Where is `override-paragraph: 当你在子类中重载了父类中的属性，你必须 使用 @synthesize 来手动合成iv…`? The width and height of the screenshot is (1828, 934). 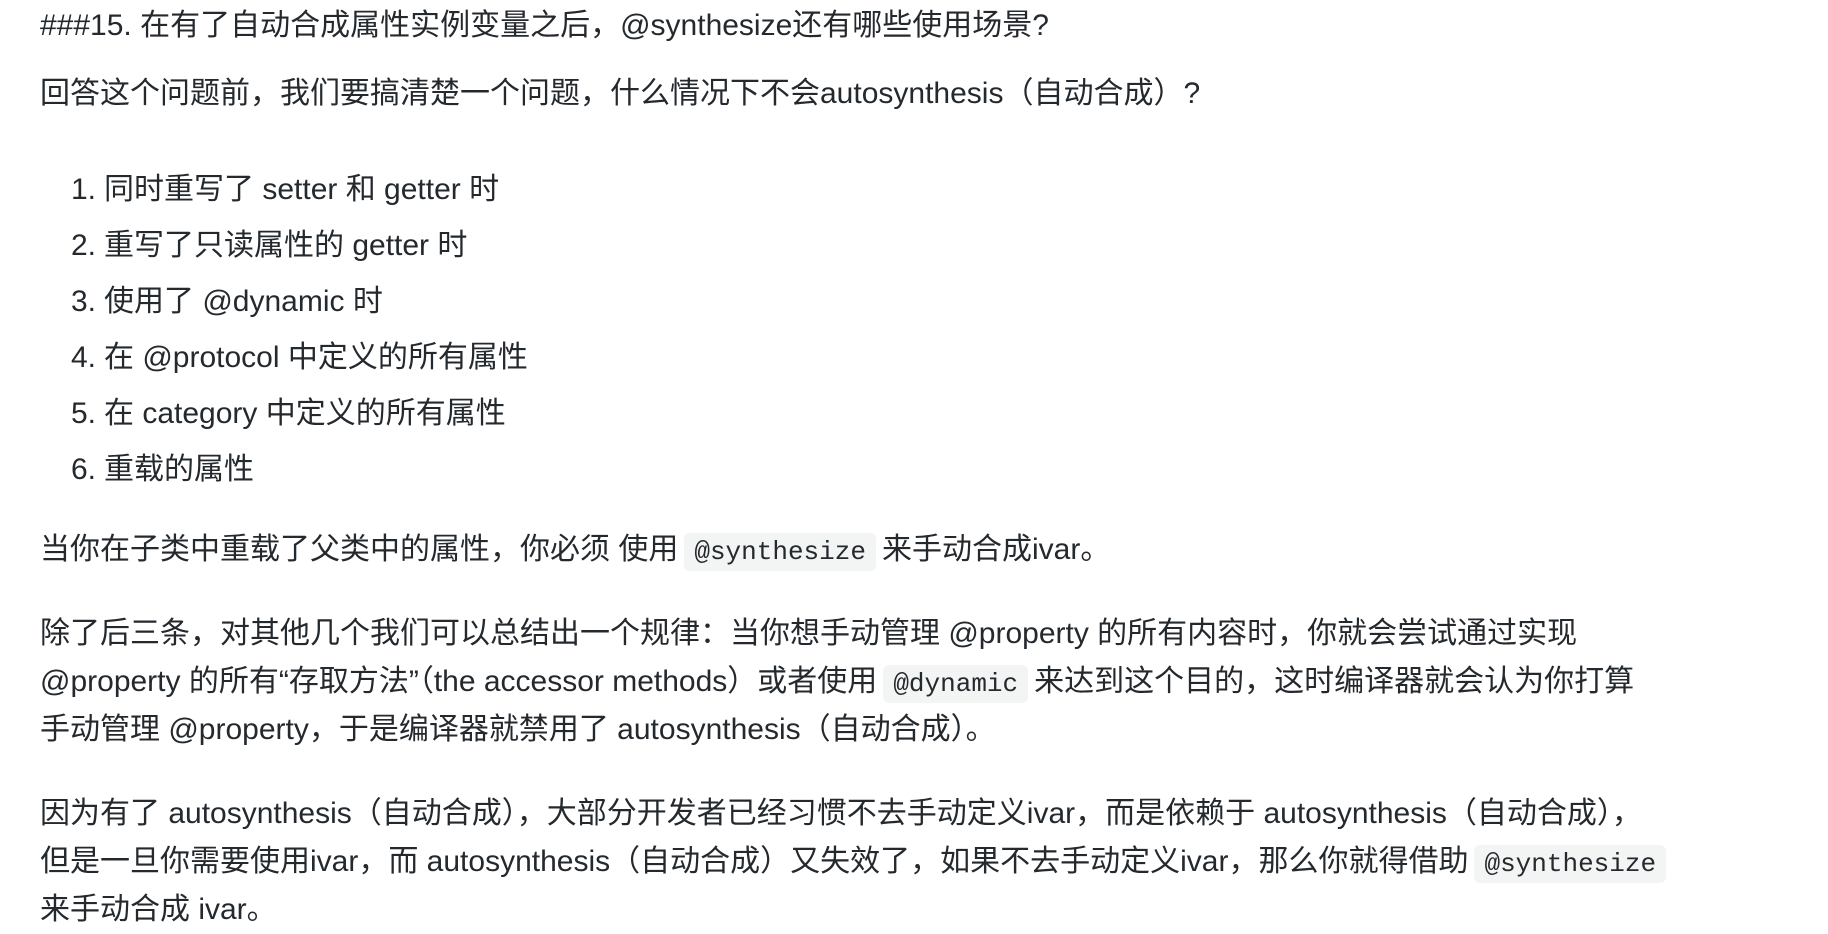
override-paragraph: 当你在子类中重载了父类中的属性，你必须 使用 @synthesize 来手动合成iv… is located at coordinates (575, 550).